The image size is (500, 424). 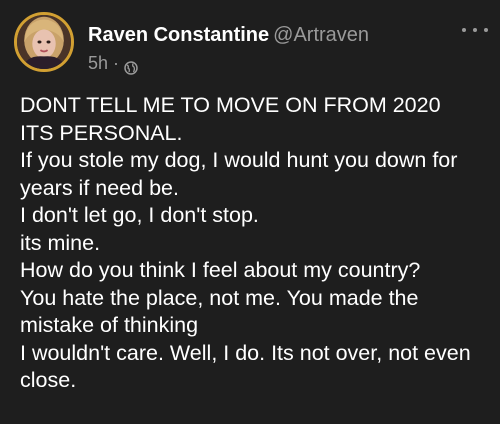 I want to click on post-line: close., so click(x=48, y=380).